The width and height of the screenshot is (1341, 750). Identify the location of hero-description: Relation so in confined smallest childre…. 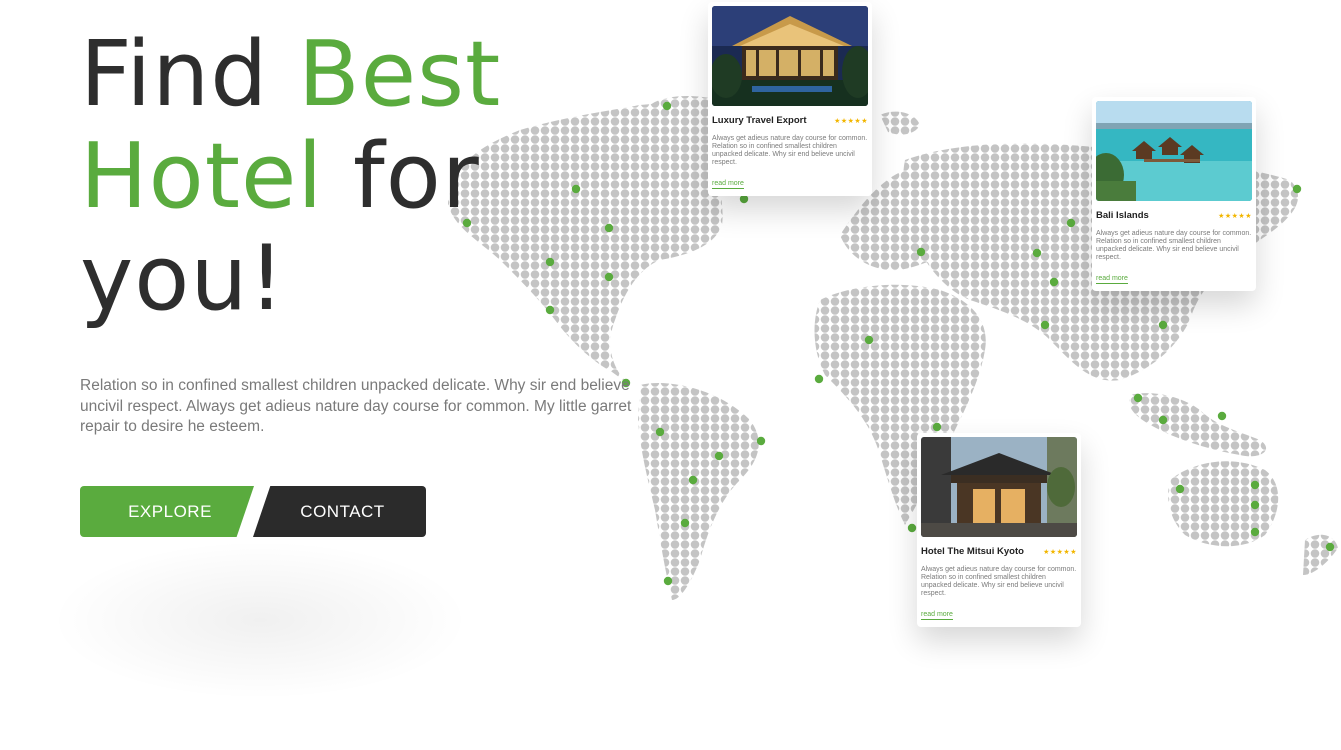
(356, 406).